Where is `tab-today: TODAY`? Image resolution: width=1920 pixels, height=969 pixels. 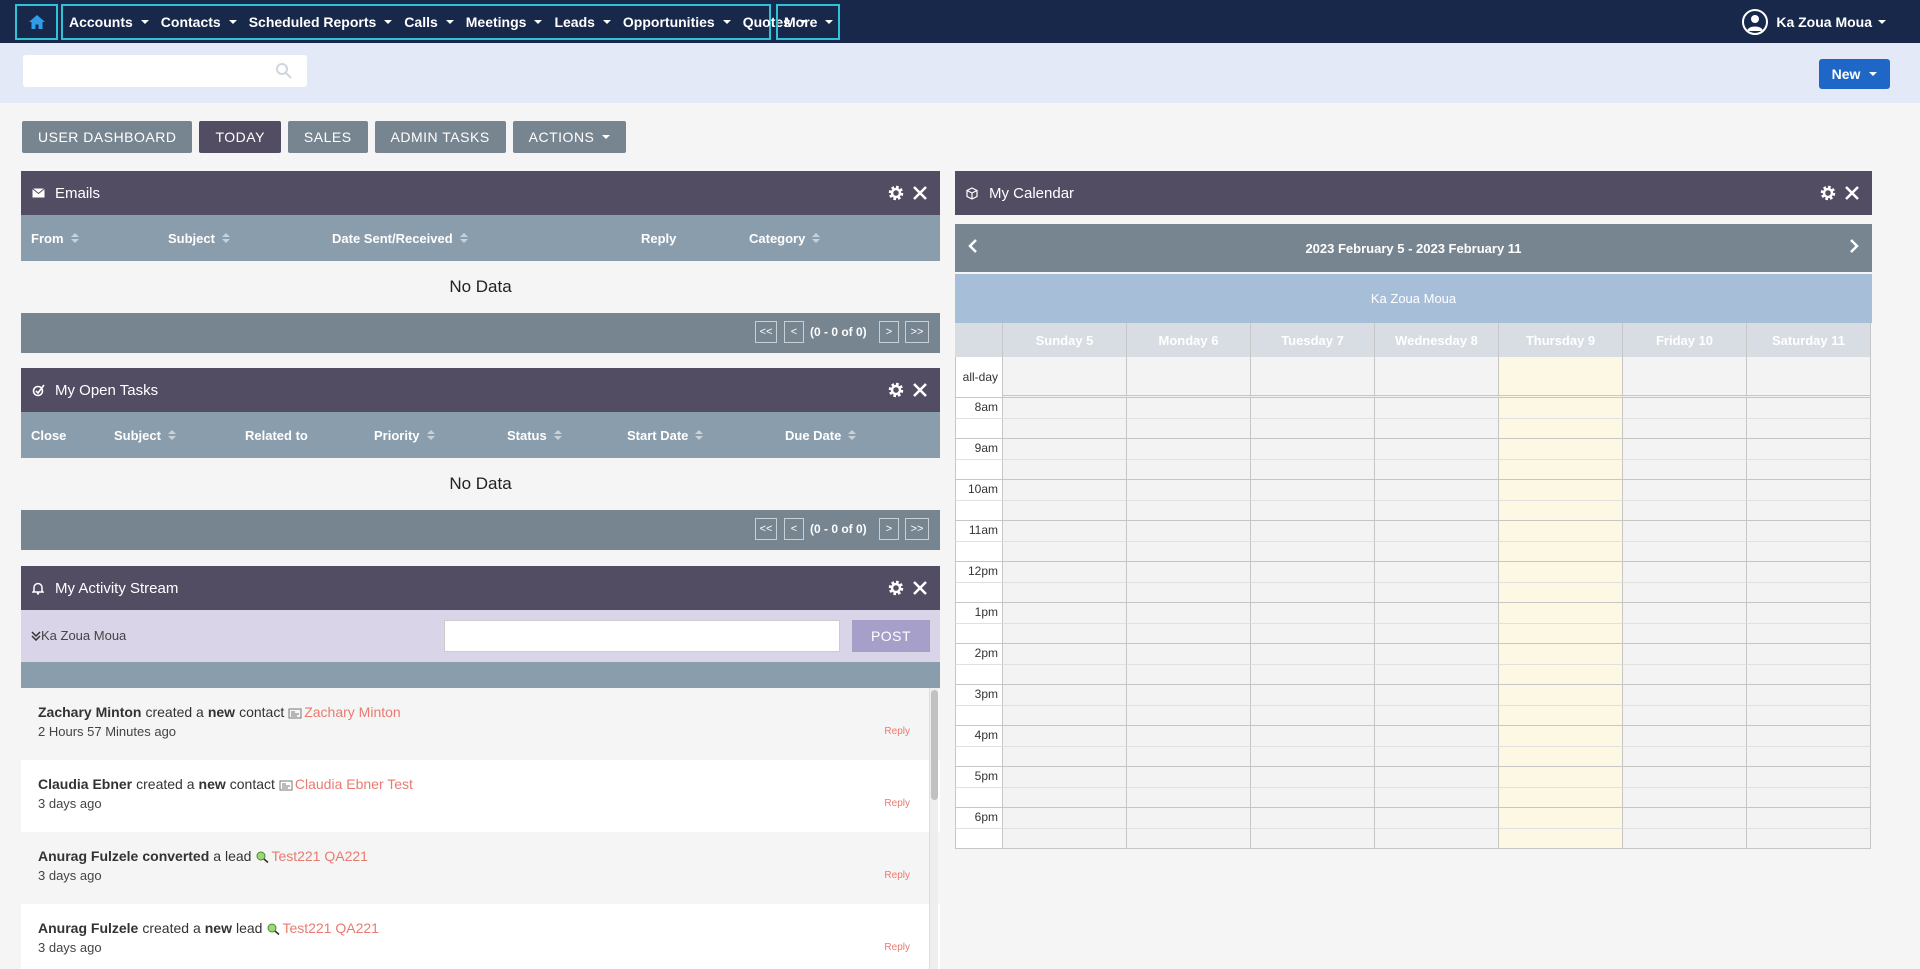 tab-today: TODAY is located at coordinates (240, 137).